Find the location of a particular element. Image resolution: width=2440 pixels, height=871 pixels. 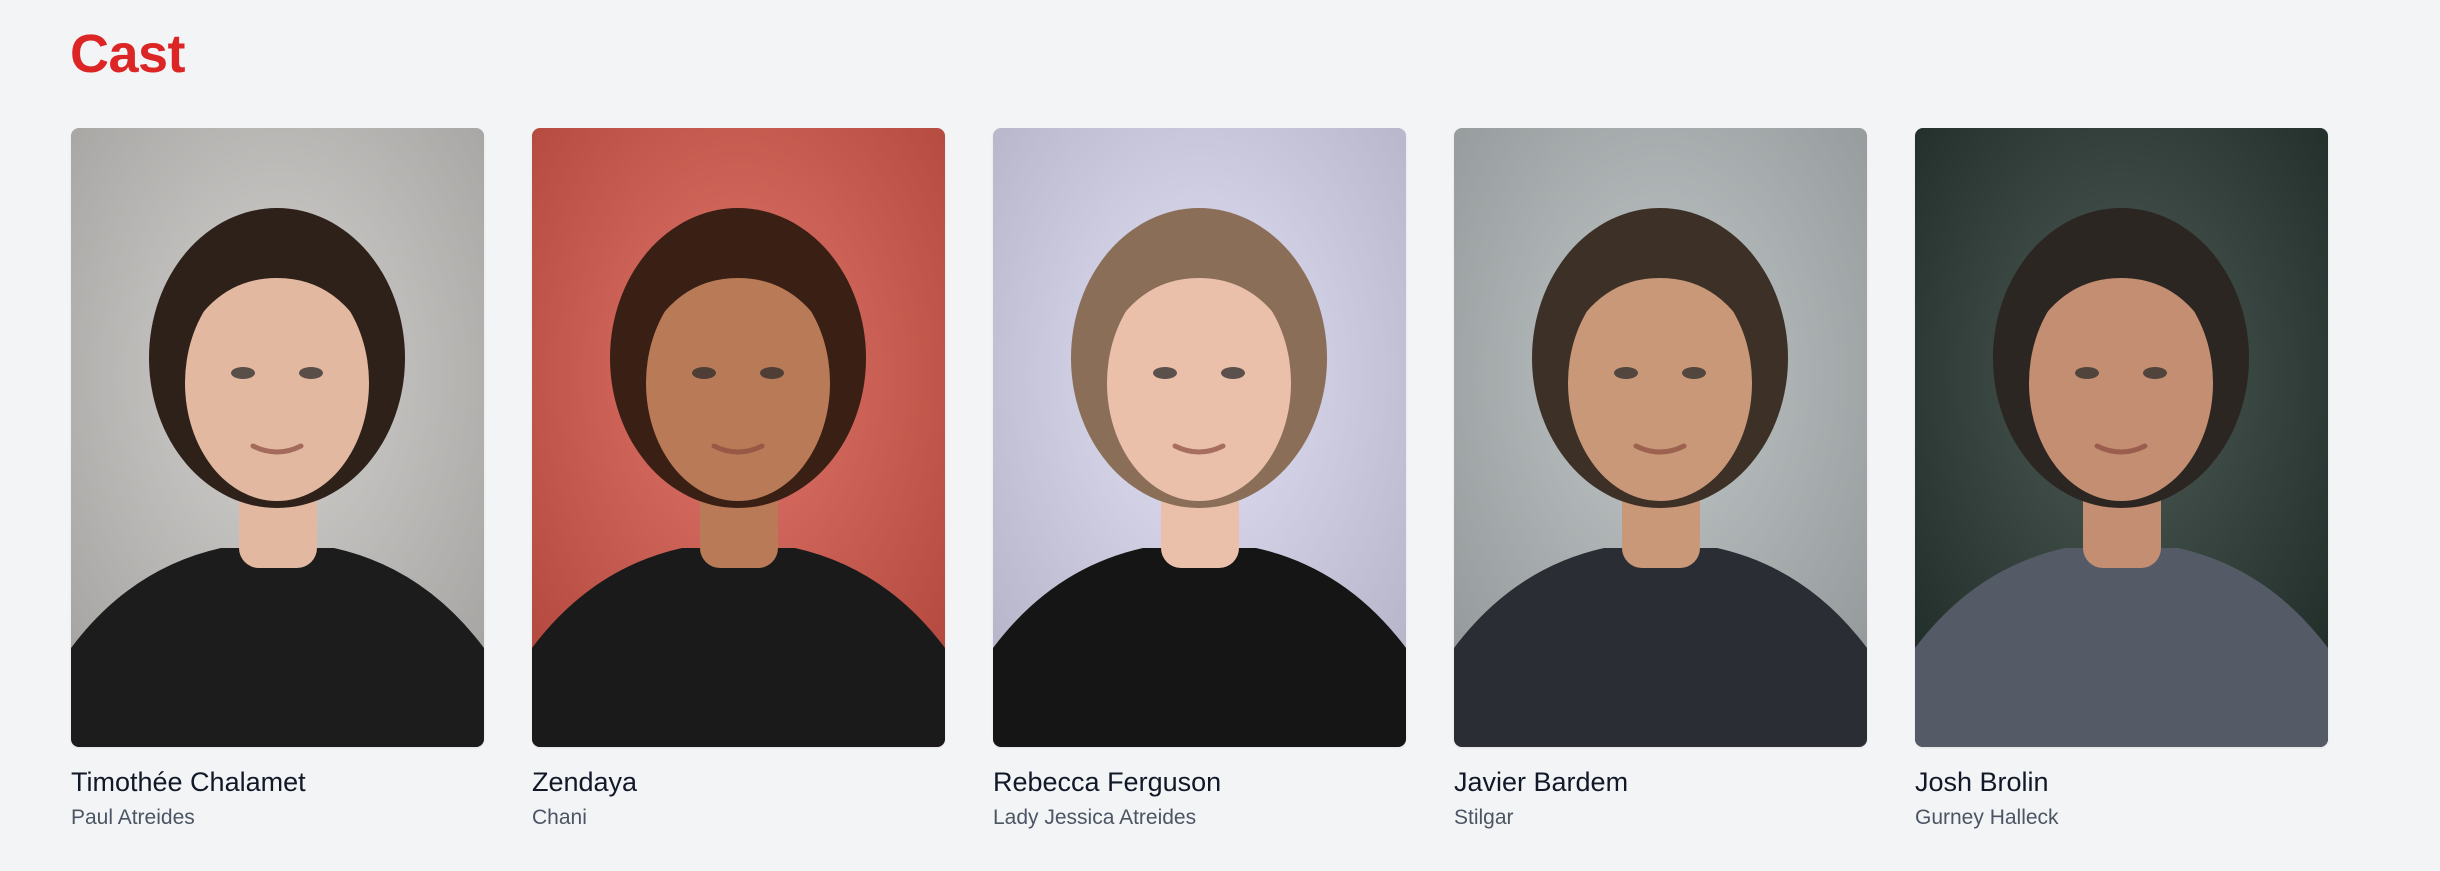

character-name: Lady Jessica Atreides is located at coordinates (1095, 817).